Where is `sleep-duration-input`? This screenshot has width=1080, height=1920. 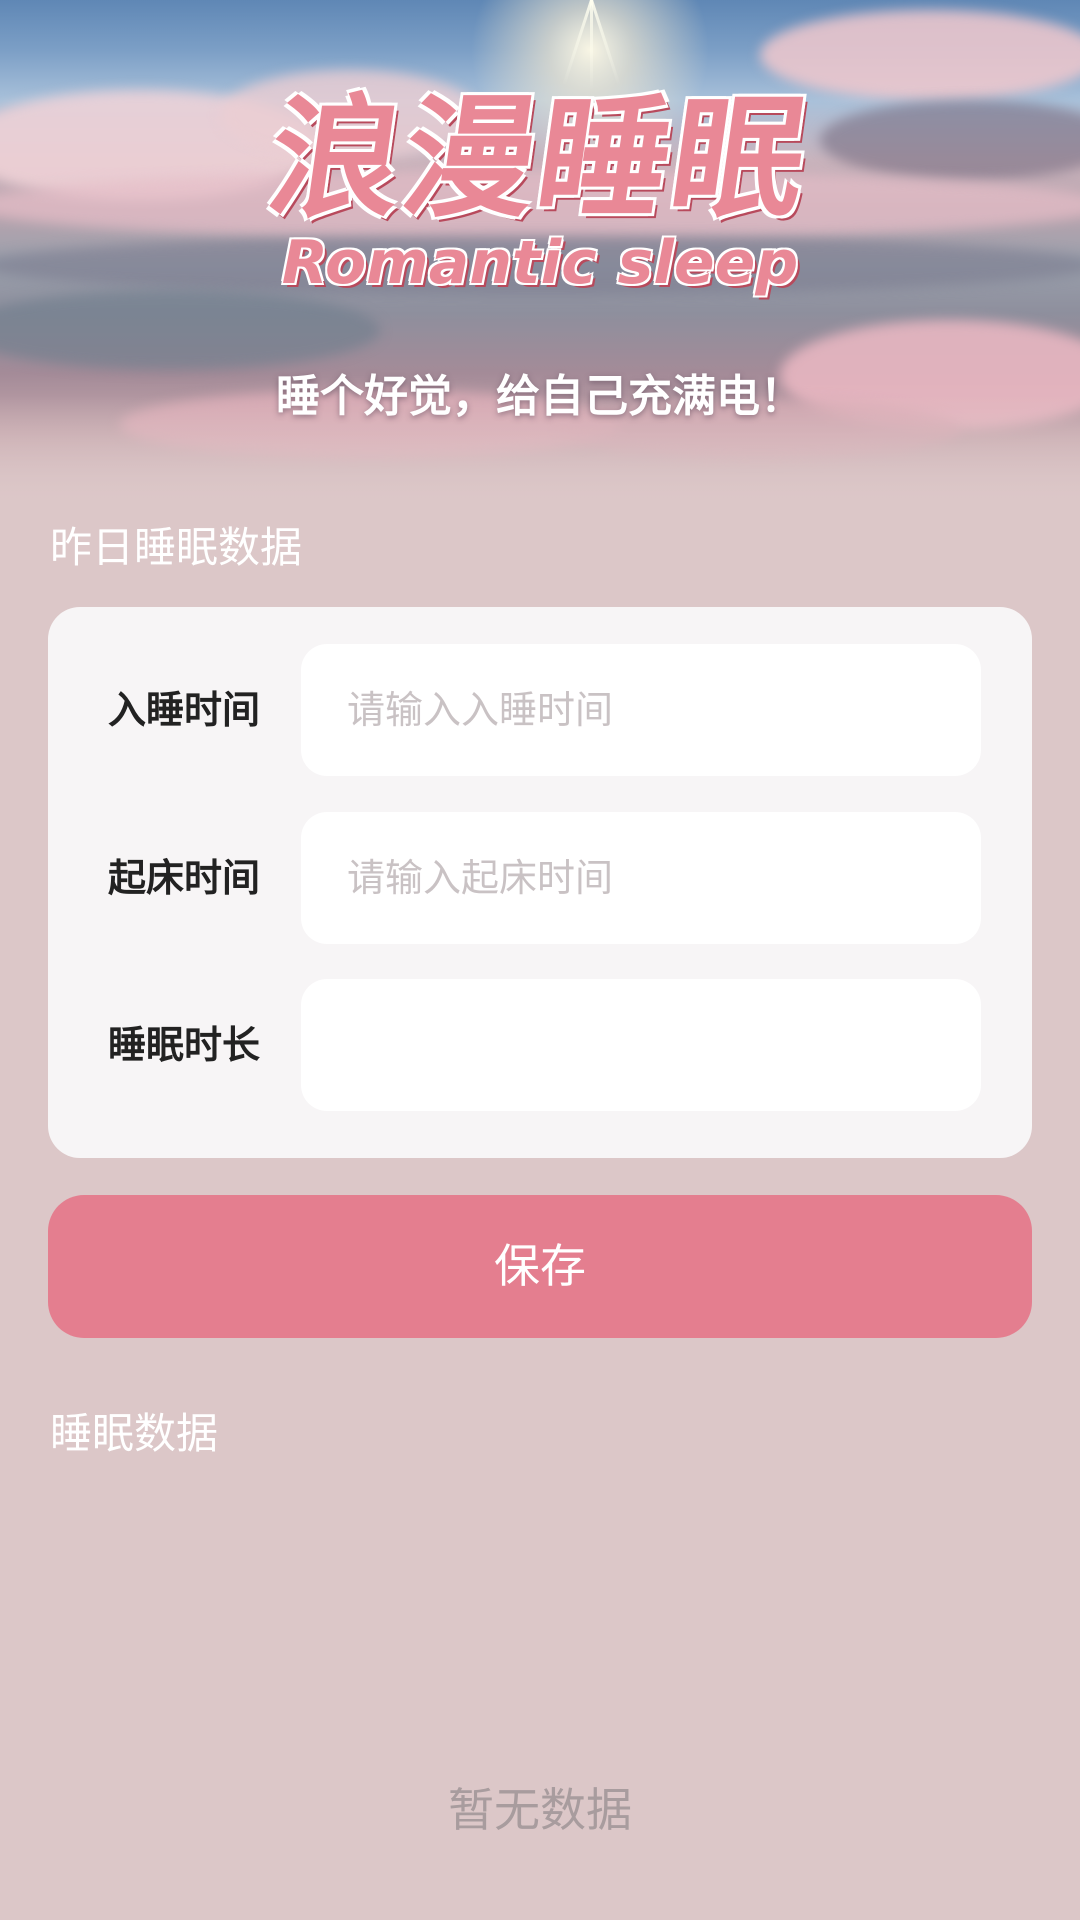 sleep-duration-input is located at coordinates (641, 1045).